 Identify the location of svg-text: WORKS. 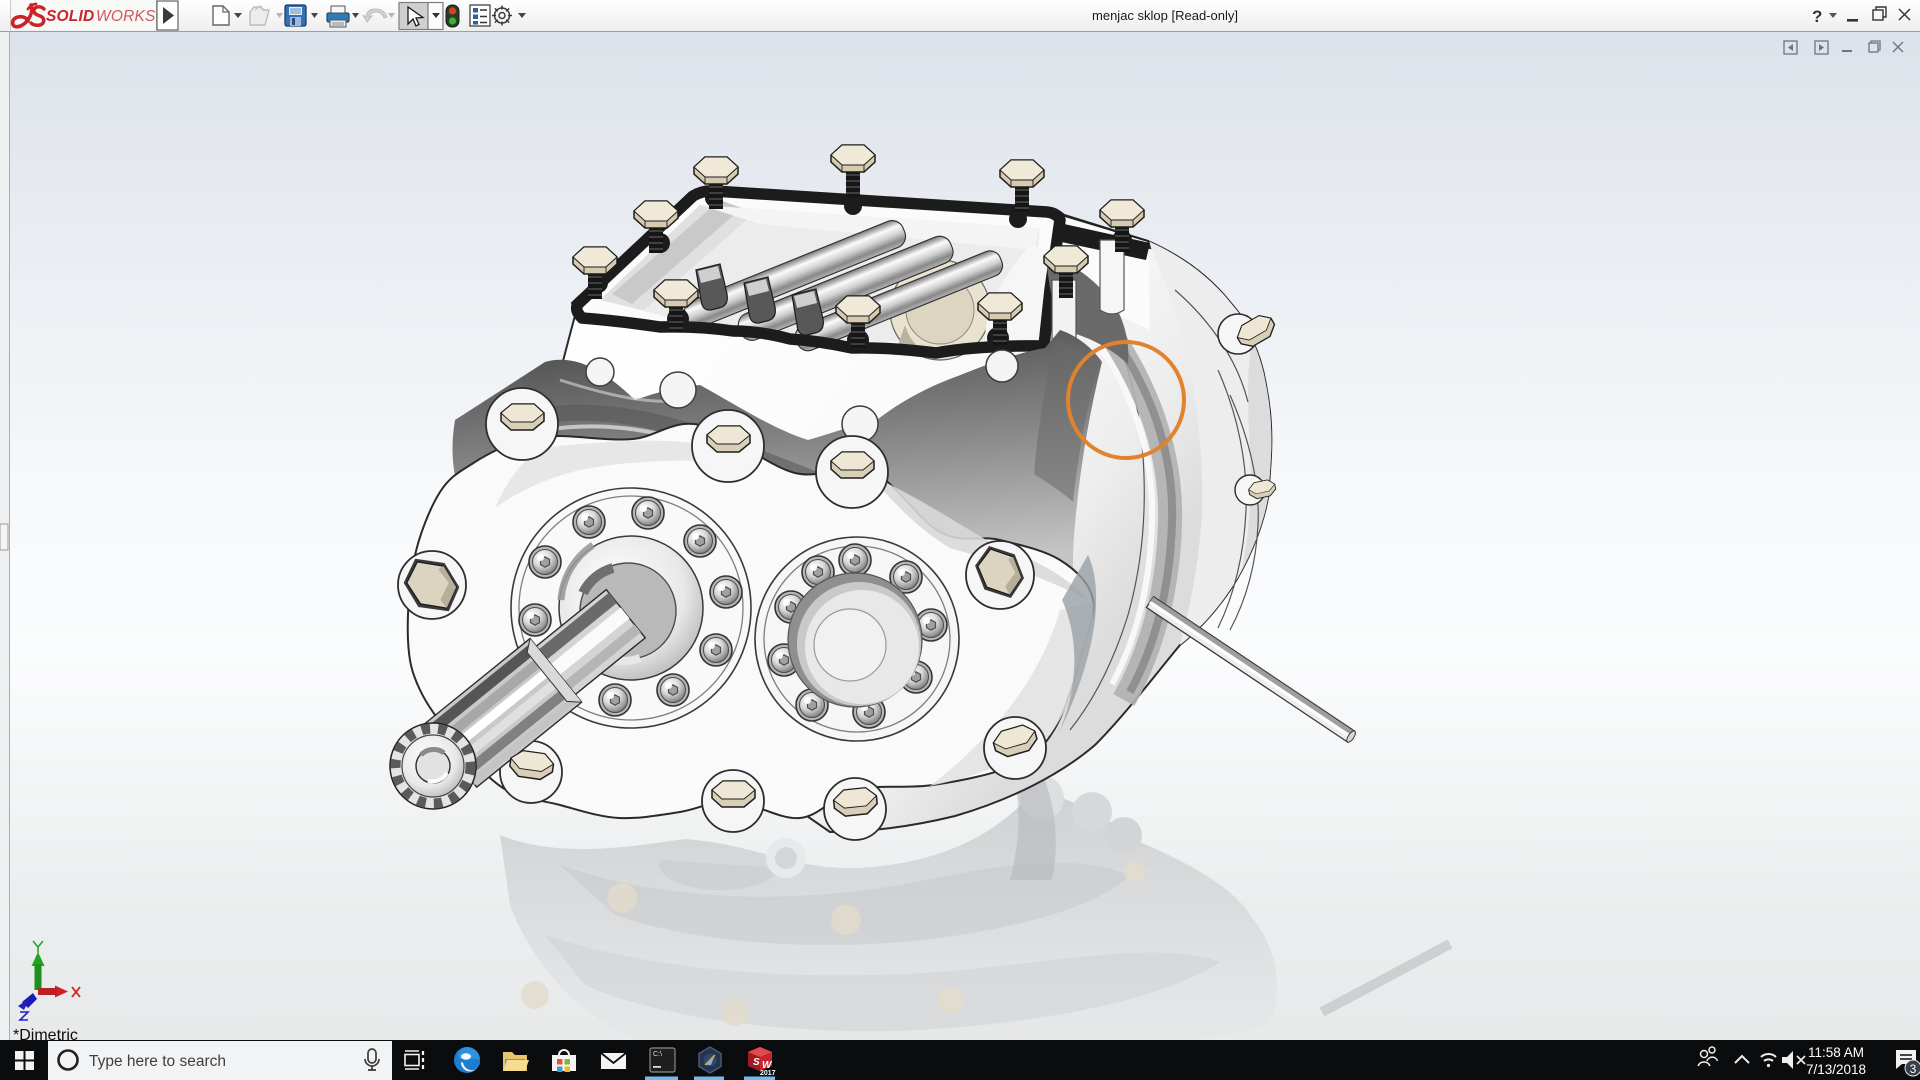
(126, 16).